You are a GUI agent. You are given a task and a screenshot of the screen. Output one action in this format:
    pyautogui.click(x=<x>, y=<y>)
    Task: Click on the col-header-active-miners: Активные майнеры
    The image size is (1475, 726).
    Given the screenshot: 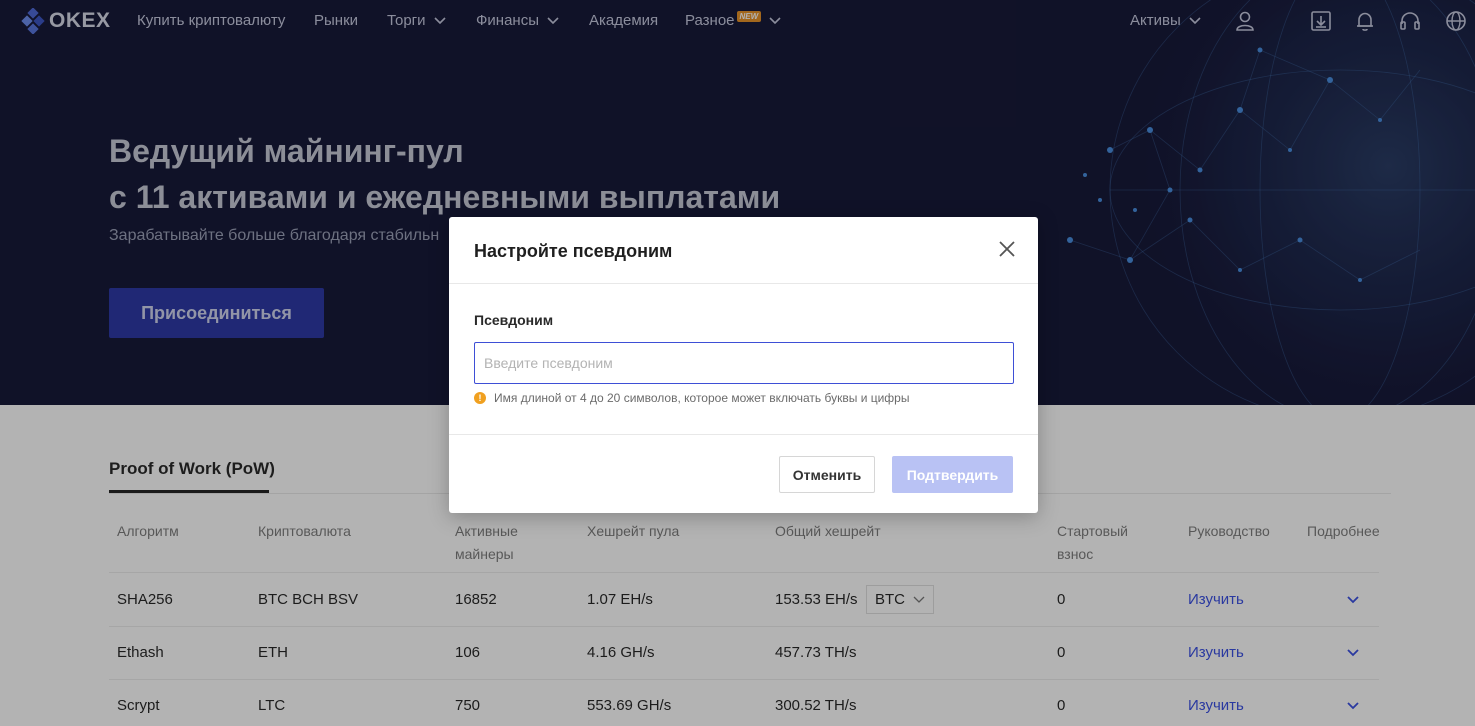 What is the action you would take?
    pyautogui.click(x=486, y=542)
    